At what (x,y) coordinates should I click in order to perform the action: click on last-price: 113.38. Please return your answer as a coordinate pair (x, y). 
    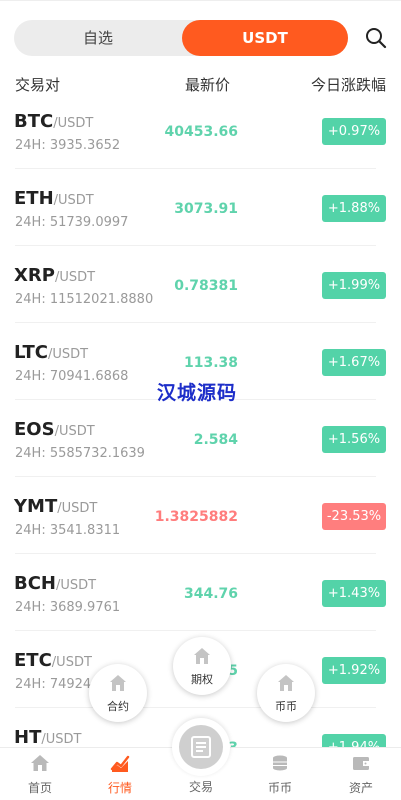
    Looking at the image, I should click on (210, 363).